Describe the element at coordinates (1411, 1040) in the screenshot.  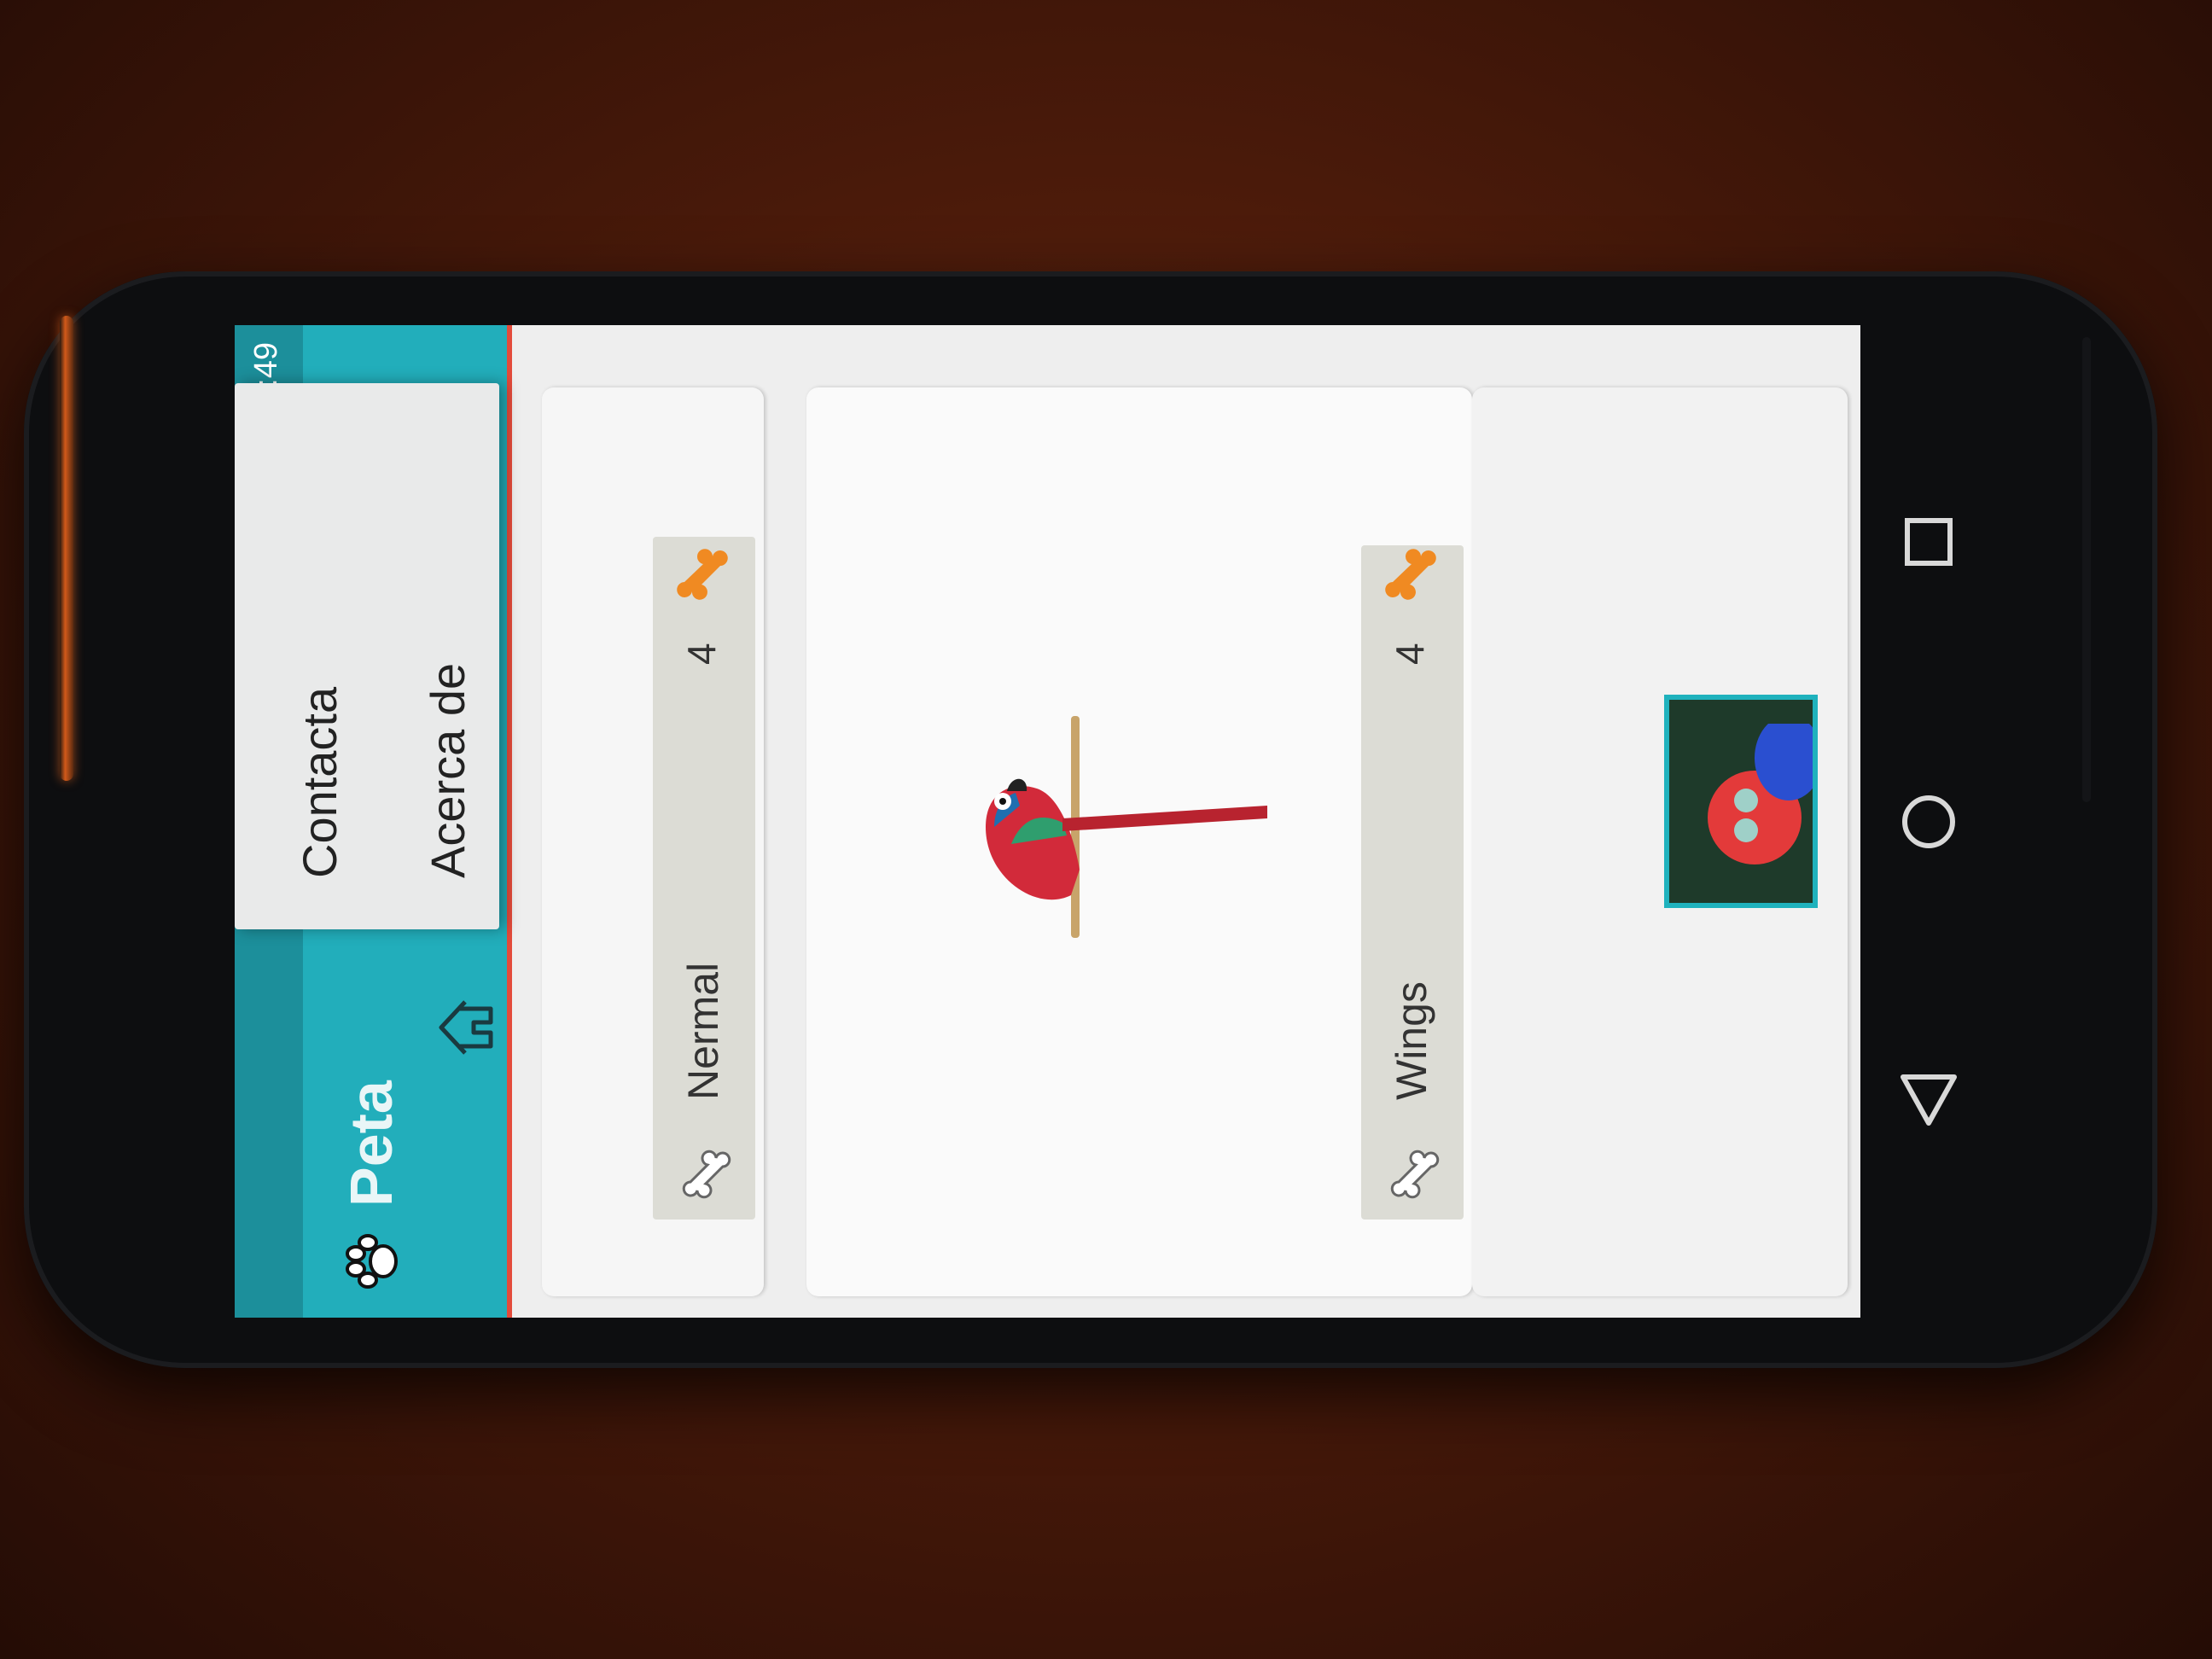
I see `pet-name: Wings` at that location.